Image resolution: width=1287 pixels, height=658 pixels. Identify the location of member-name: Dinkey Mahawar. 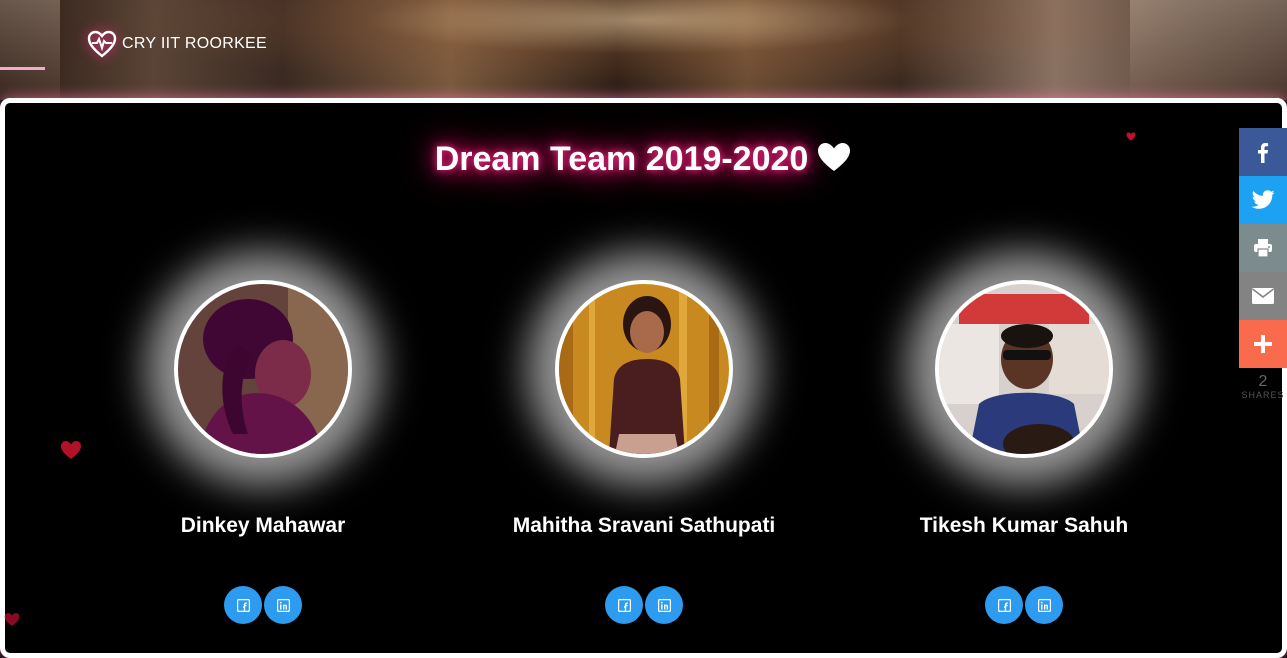
(263, 525).